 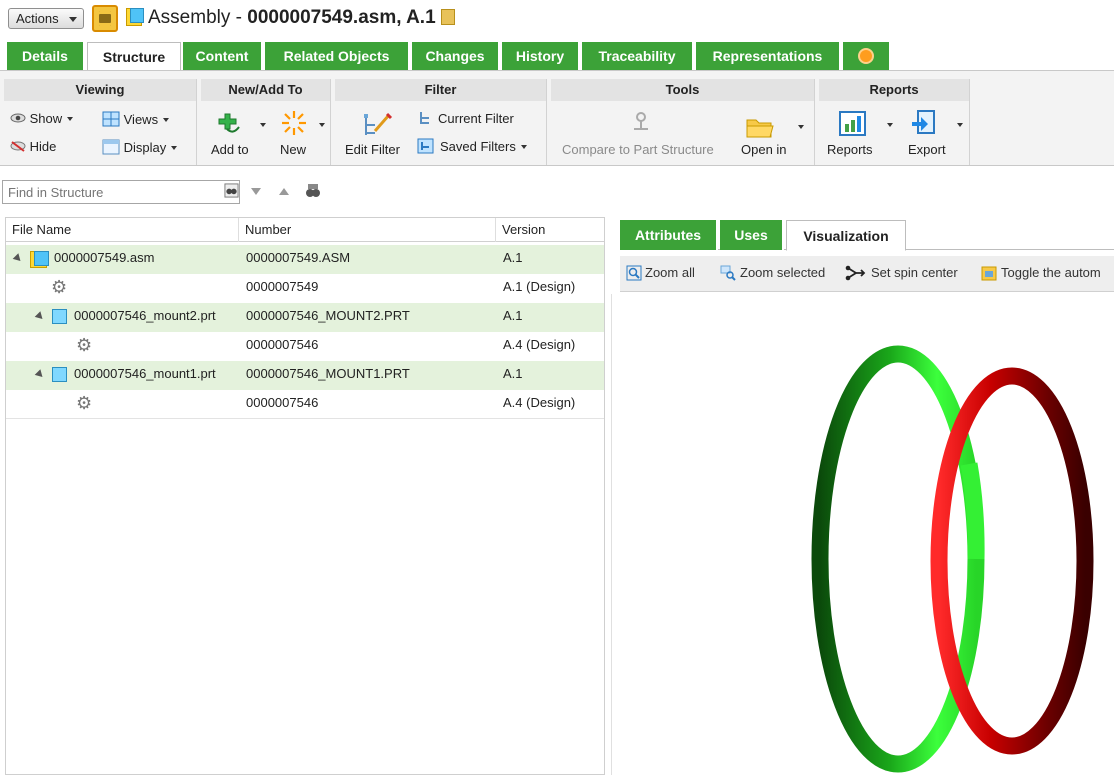 What do you see at coordinates (472, 146) in the screenshot?
I see `saved-filters-button: Saved Filters` at bounding box center [472, 146].